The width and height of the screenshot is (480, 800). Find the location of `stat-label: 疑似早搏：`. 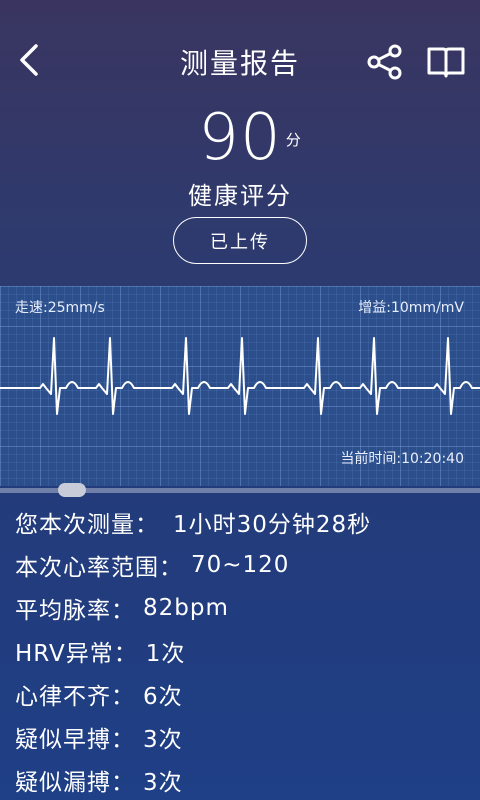

stat-label: 疑似早搏： is located at coordinates (75, 739).